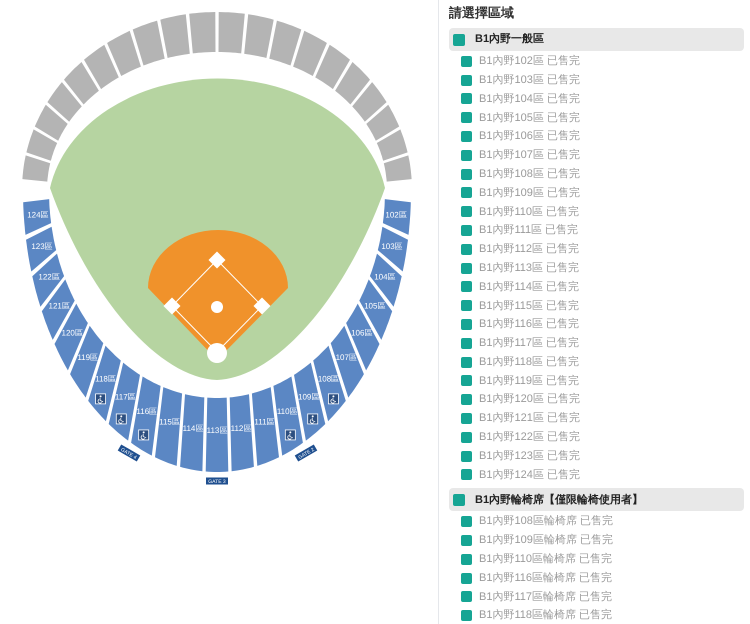 This screenshot has width=750, height=624. I want to click on group-header: B1內野輪椅席【僅限輪椅使用者】, so click(596, 500).